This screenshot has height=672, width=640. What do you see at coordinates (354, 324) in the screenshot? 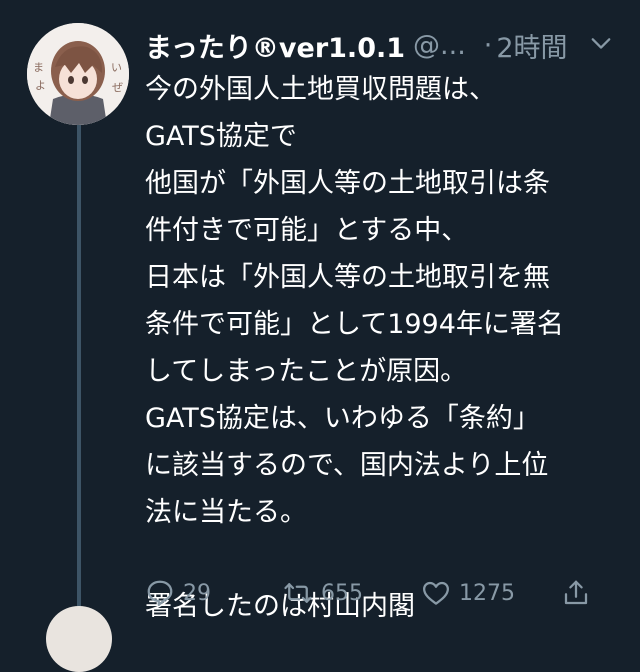
I see `tweet-line: 条件で可能」として1994年に署名` at bounding box center [354, 324].